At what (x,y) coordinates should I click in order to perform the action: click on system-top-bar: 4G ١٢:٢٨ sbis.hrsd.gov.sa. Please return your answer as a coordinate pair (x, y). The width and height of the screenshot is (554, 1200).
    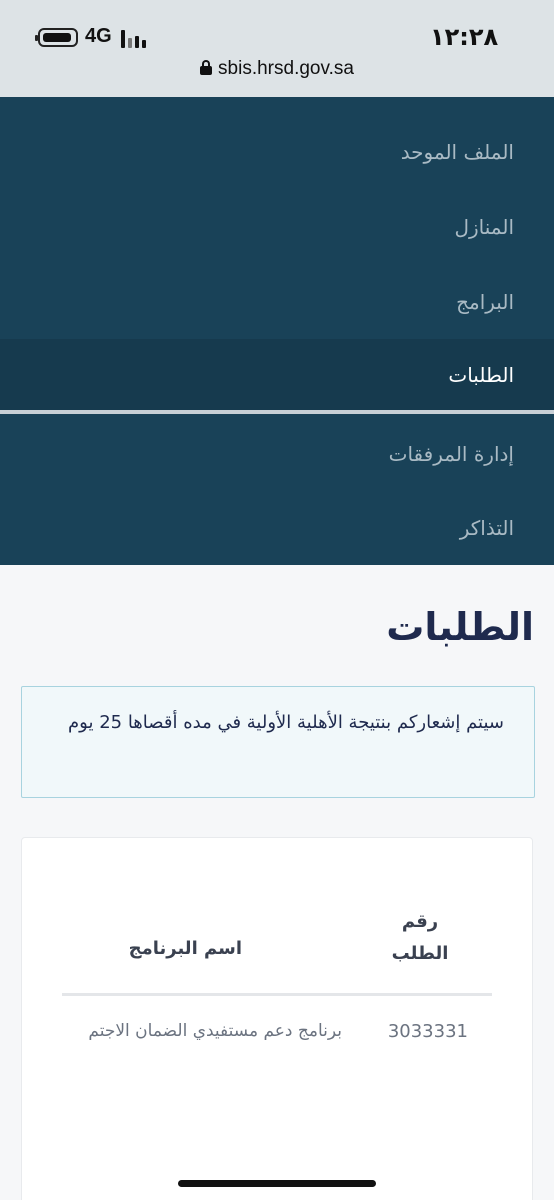
    Looking at the image, I should click on (277, 48).